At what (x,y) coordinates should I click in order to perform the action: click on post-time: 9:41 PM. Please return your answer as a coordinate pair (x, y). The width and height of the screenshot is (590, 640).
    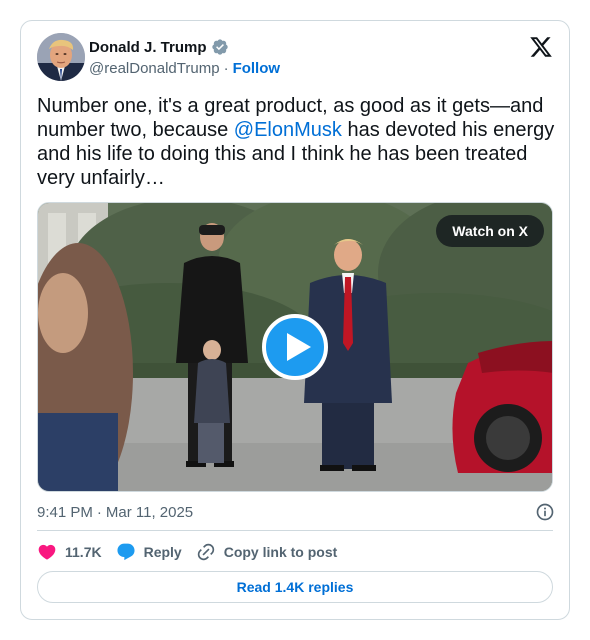
    Looking at the image, I should click on (65, 512).